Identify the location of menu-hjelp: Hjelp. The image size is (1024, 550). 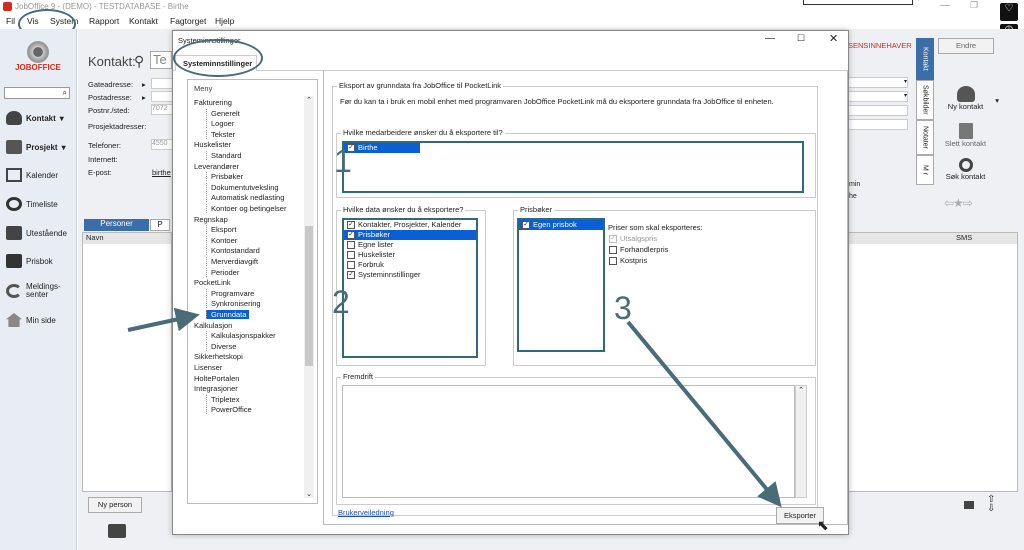
(224, 21).